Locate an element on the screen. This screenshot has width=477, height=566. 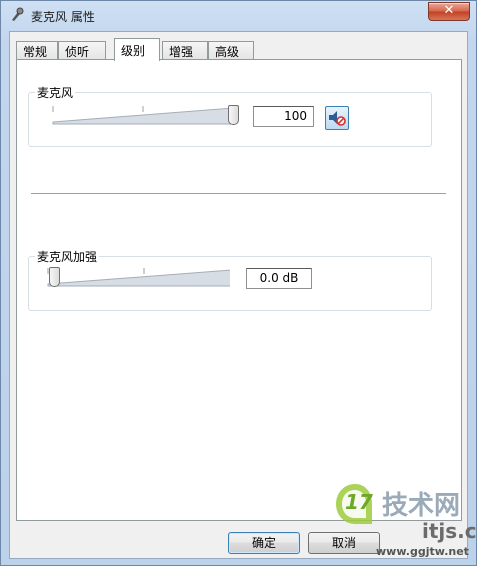
watermark-domain: itjs.cn is located at coordinates (449, 531).